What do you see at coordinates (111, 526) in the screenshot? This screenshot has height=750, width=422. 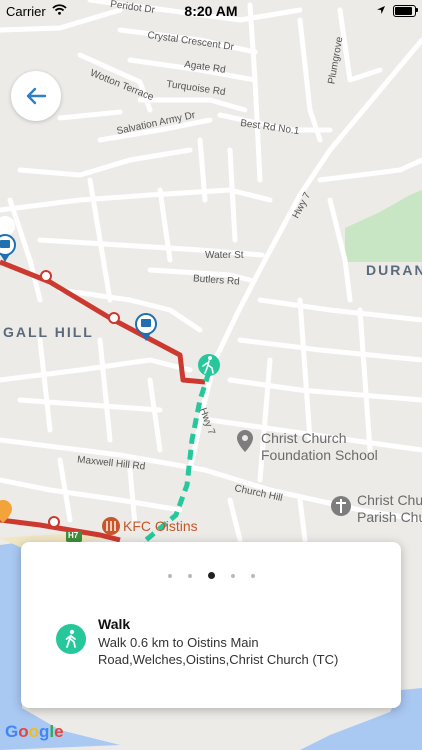 I see `restaurant-poi-icon` at bounding box center [111, 526].